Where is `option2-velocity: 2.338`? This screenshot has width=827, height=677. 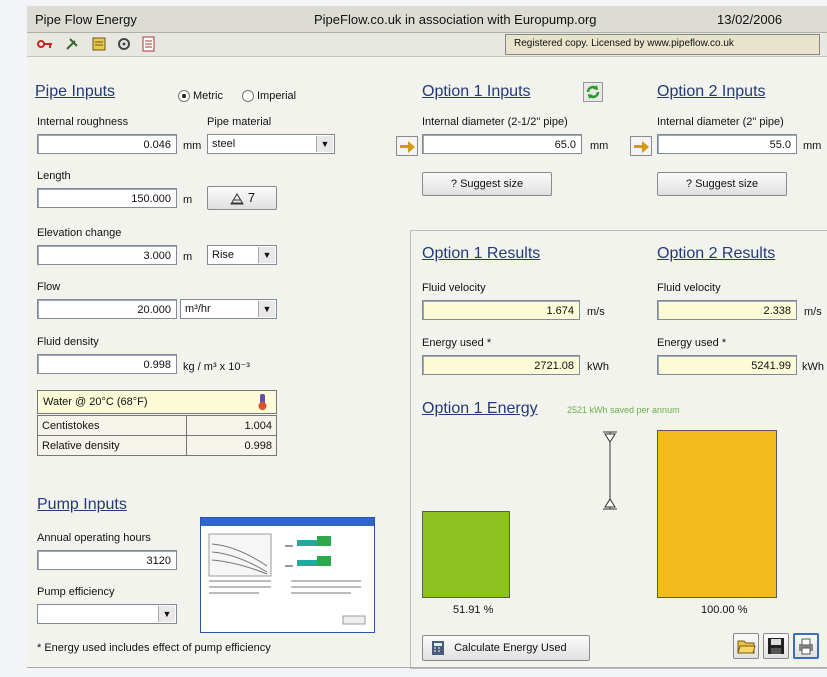
option2-velocity: 2.338 is located at coordinates (727, 310).